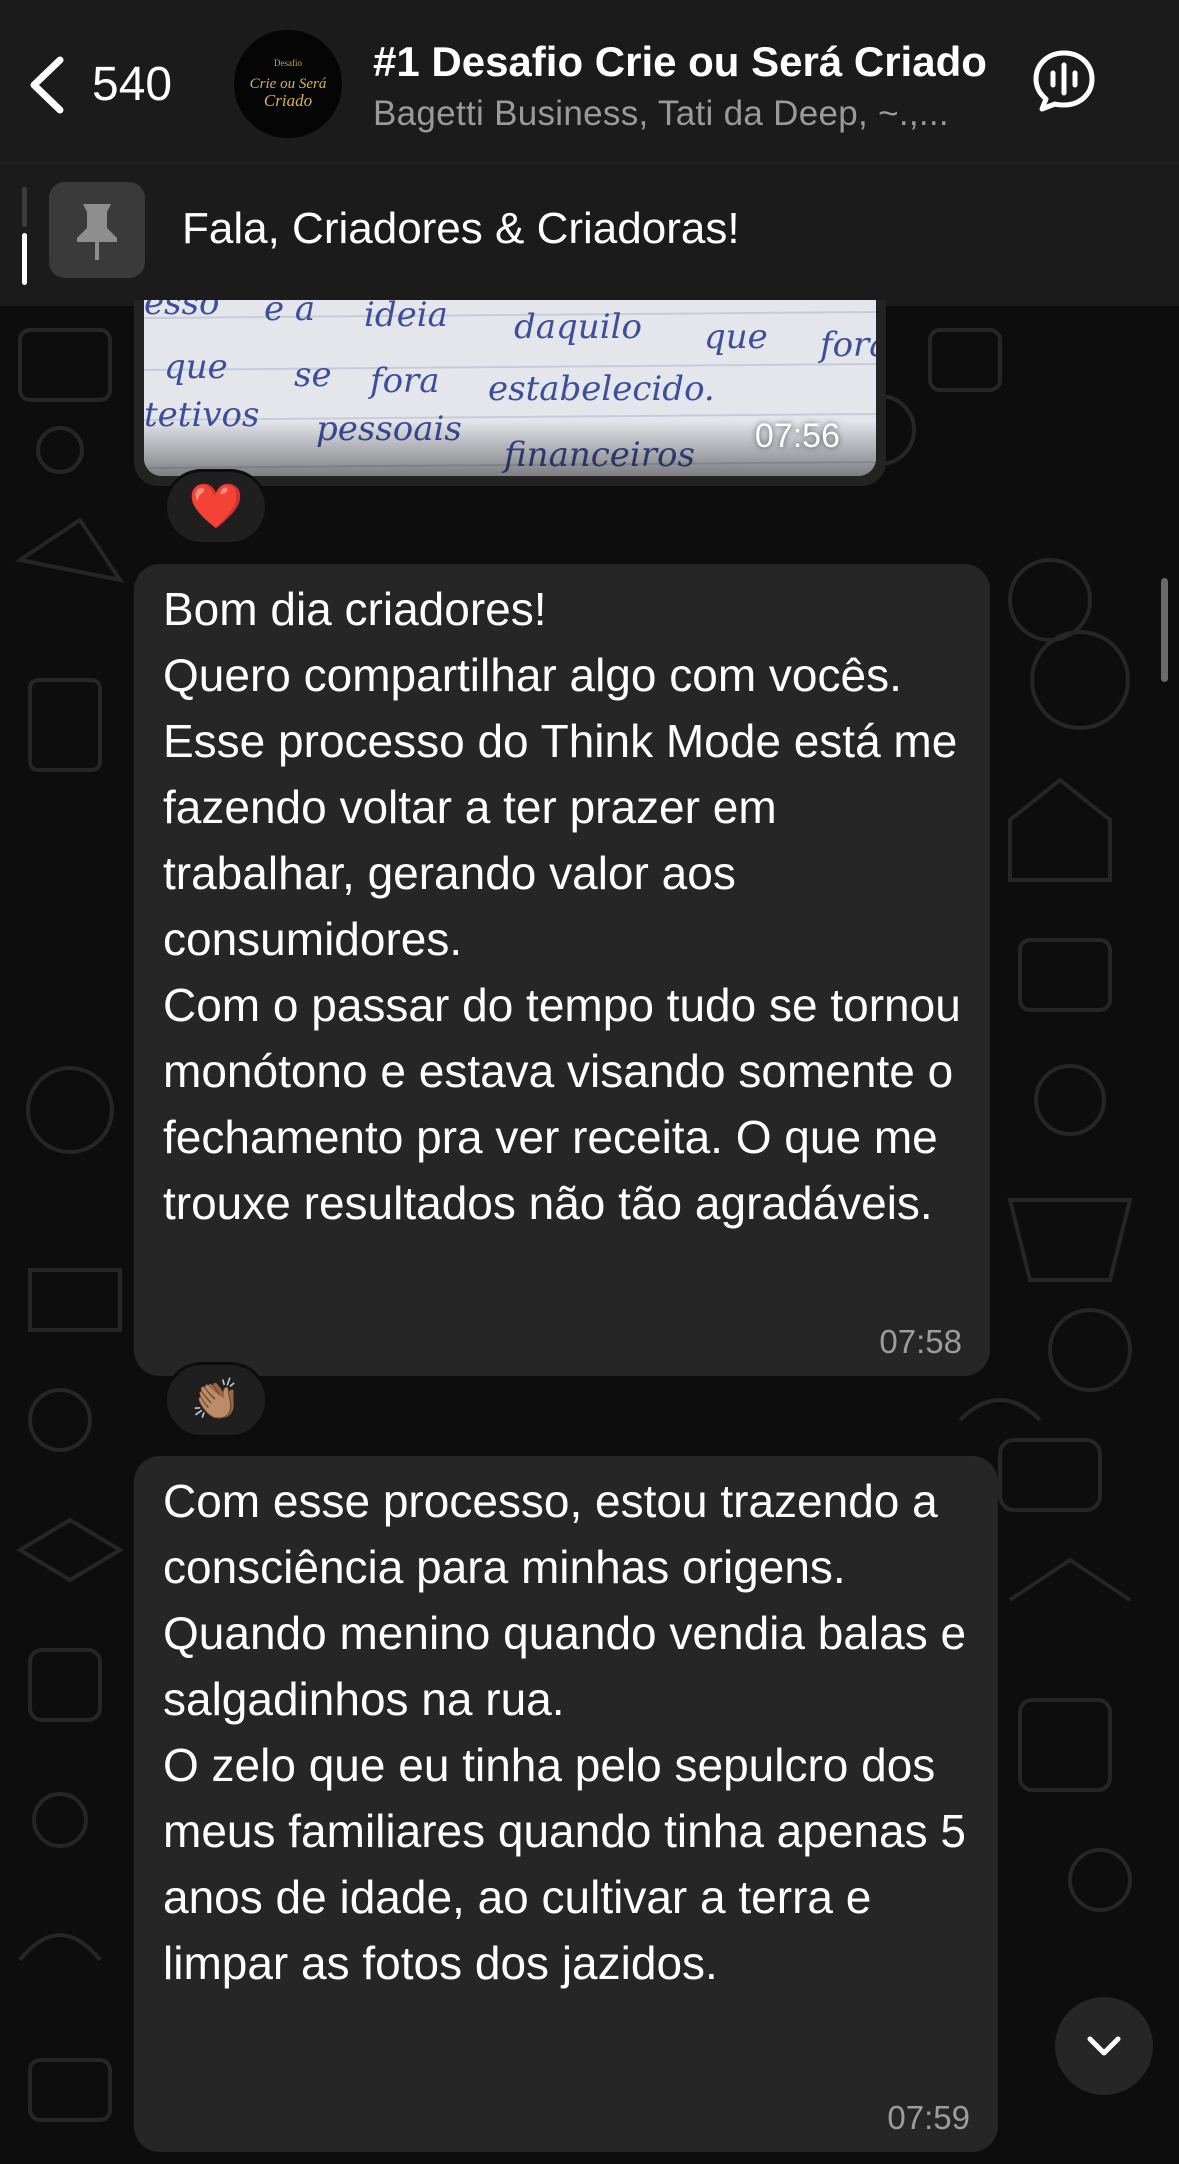 The image size is (1179, 2164). What do you see at coordinates (928, 2117) in the screenshot?
I see `message-time: 07:59` at bounding box center [928, 2117].